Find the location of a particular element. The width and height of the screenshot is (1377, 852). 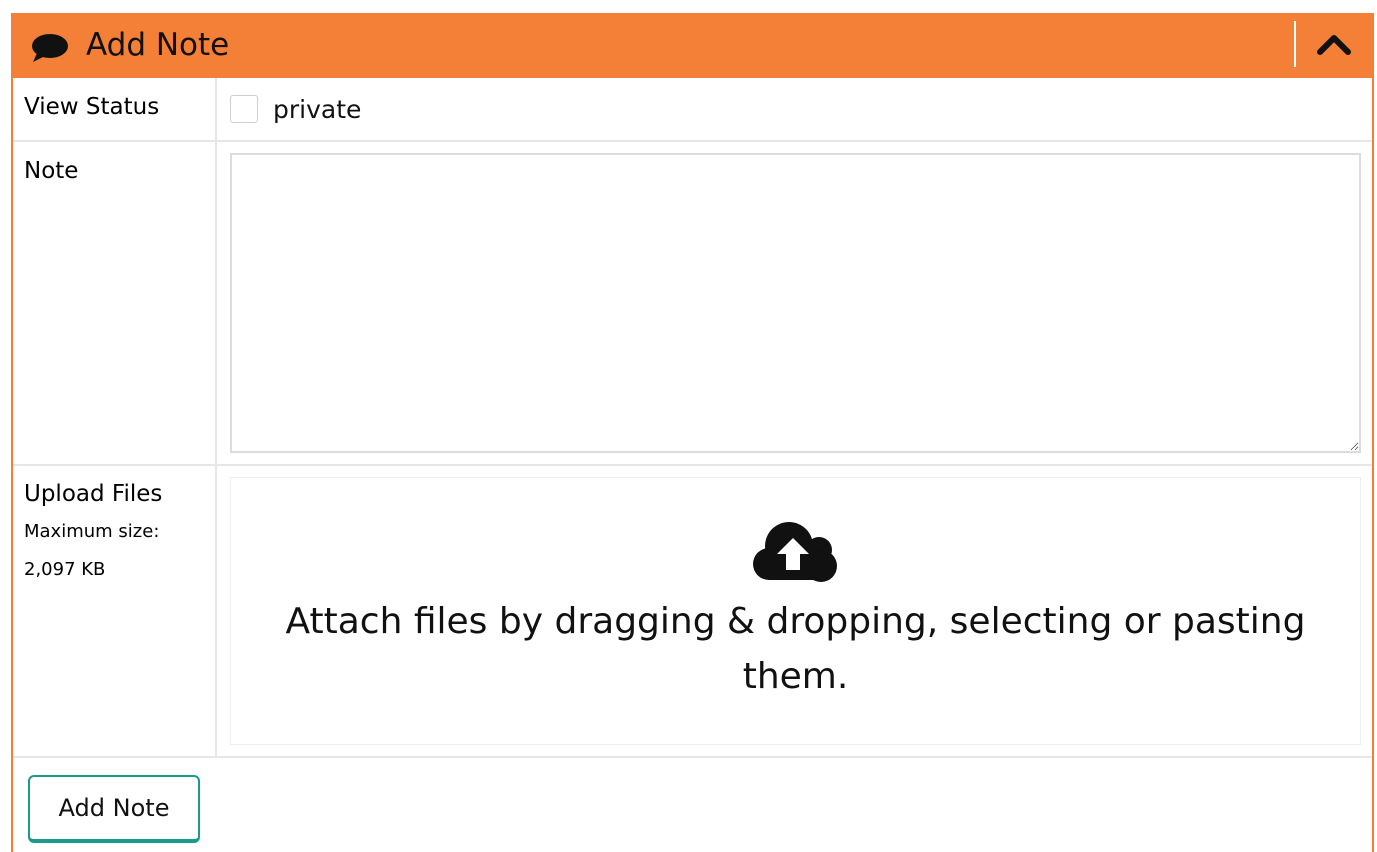

note-label: Note is located at coordinates (51, 171).